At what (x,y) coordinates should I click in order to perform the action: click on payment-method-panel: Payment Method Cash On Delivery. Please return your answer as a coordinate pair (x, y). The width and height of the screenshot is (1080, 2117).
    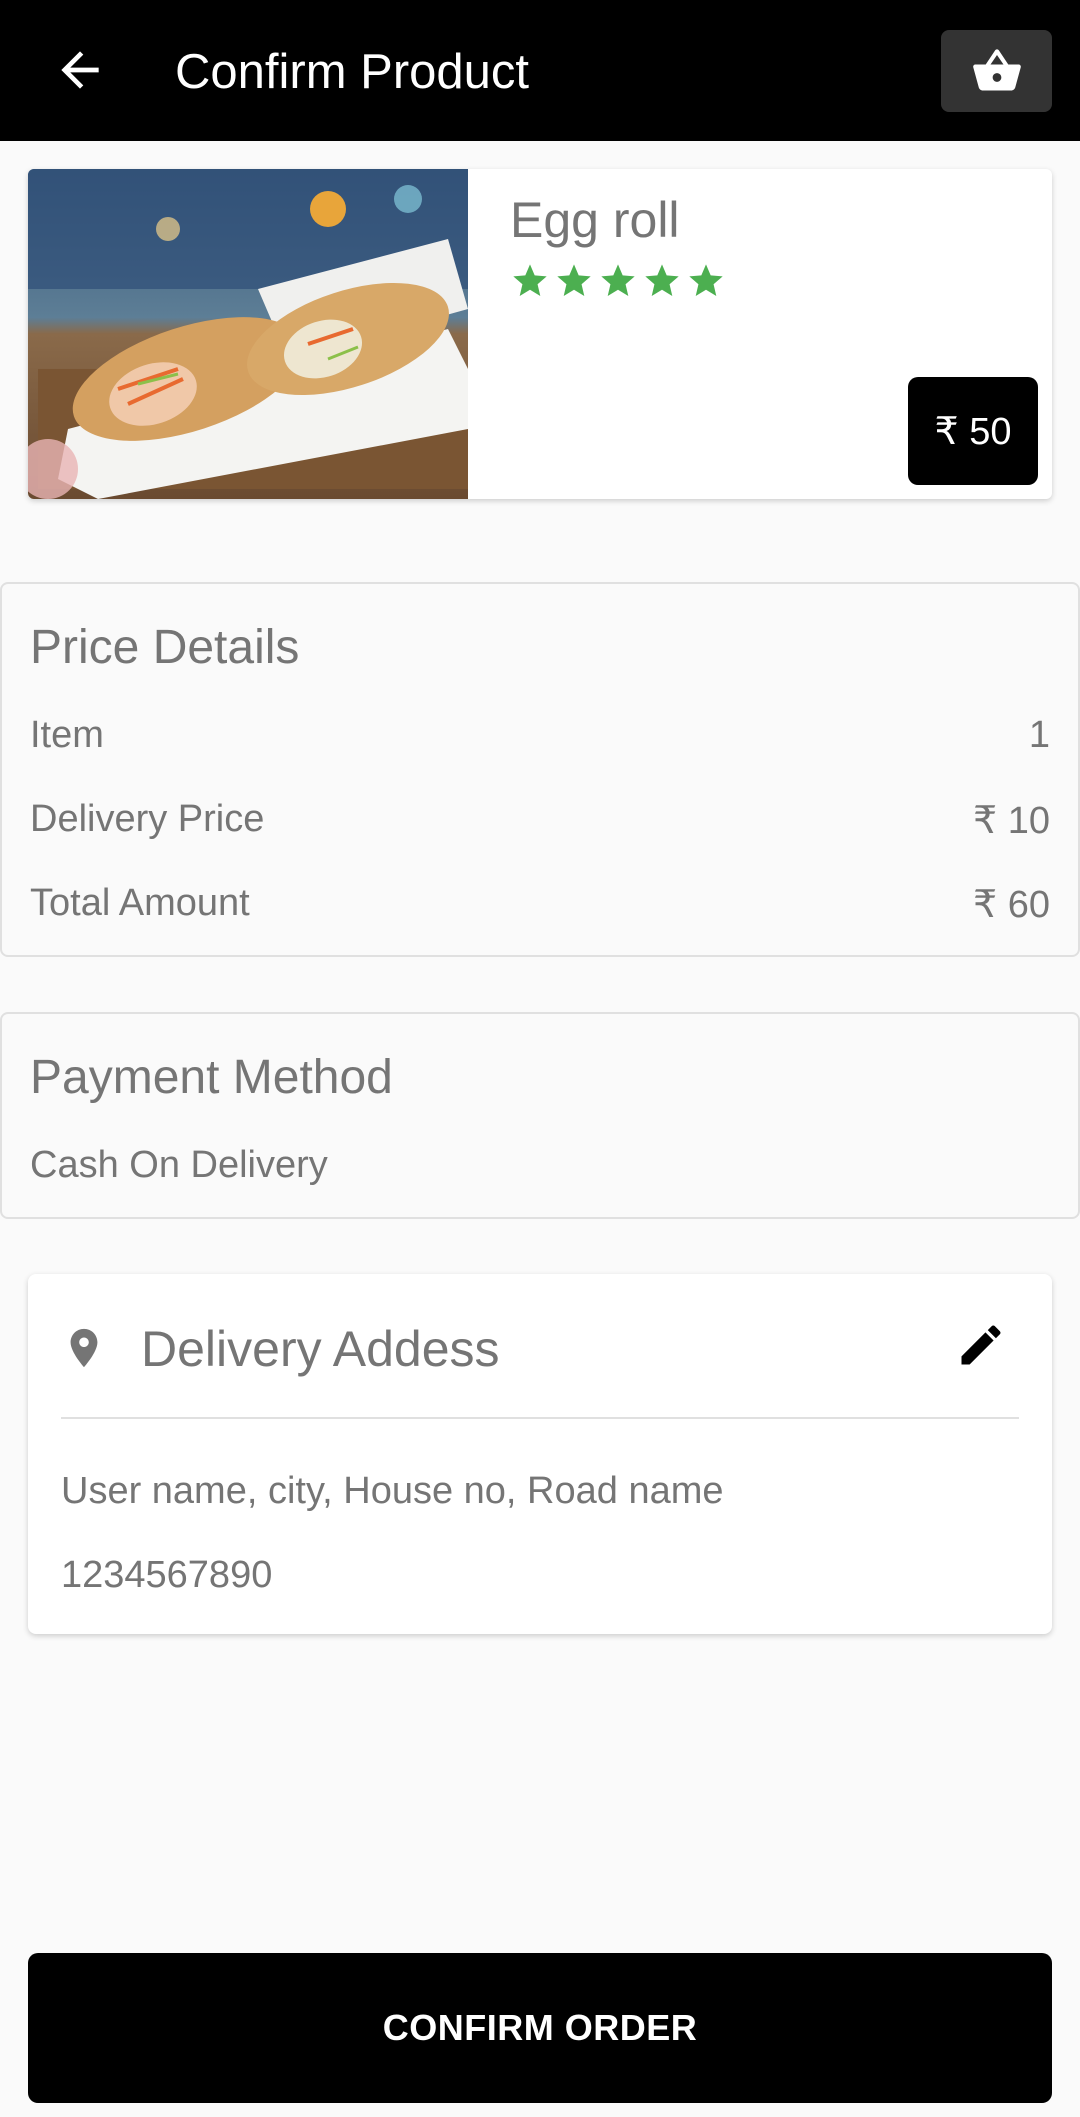
    Looking at the image, I should click on (540, 1115).